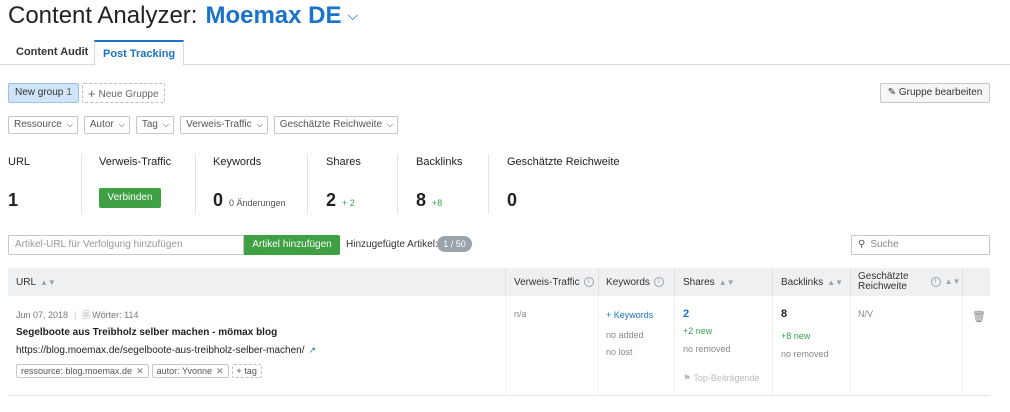 The width and height of the screenshot is (1010, 412). Describe the element at coordinates (699, 282) in the screenshot. I see `col-label: Shares` at that location.